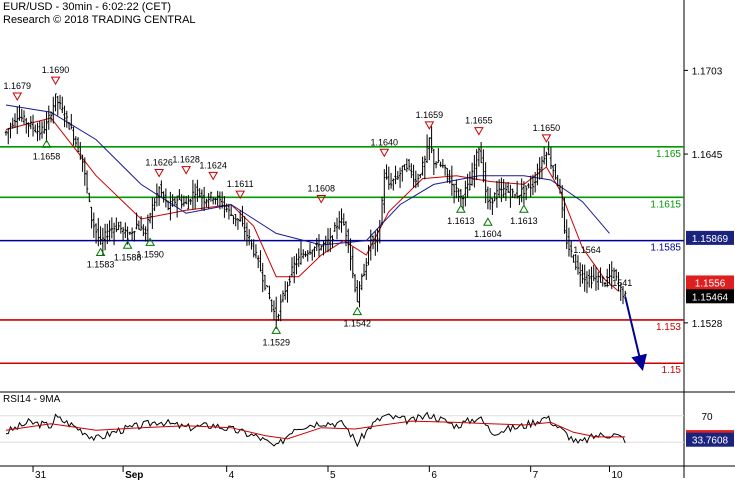 The width and height of the screenshot is (735, 480). What do you see at coordinates (707, 155) in the screenshot?
I see `y-tick-label: 1.1645` at bounding box center [707, 155].